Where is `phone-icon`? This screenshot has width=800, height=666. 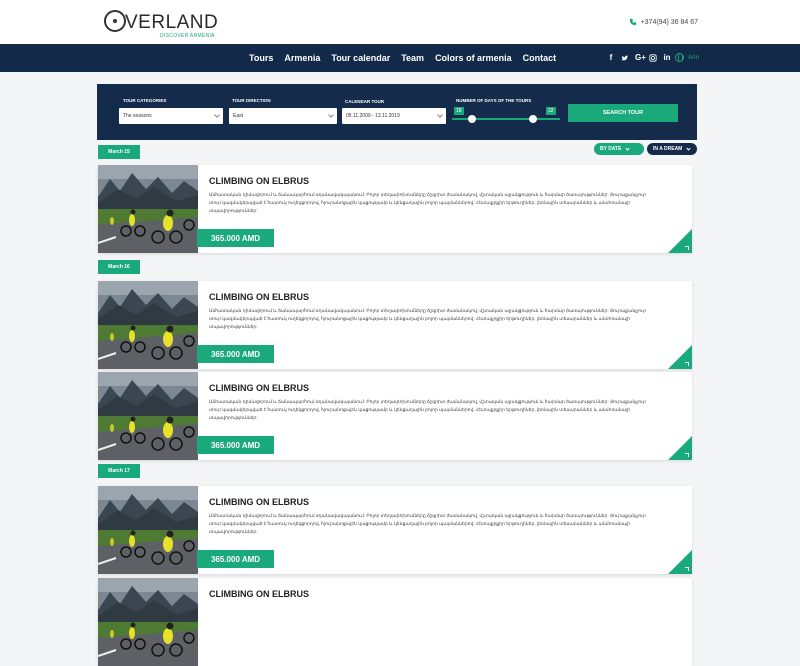
phone-icon is located at coordinates (632, 22).